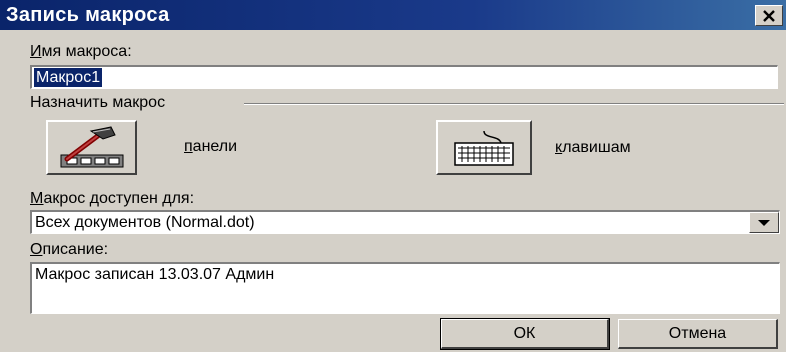 This screenshot has height=352, width=786. What do you see at coordinates (405, 222) in the screenshot?
I see `store-in-select: Всех документов (Normal.dot)` at bounding box center [405, 222].